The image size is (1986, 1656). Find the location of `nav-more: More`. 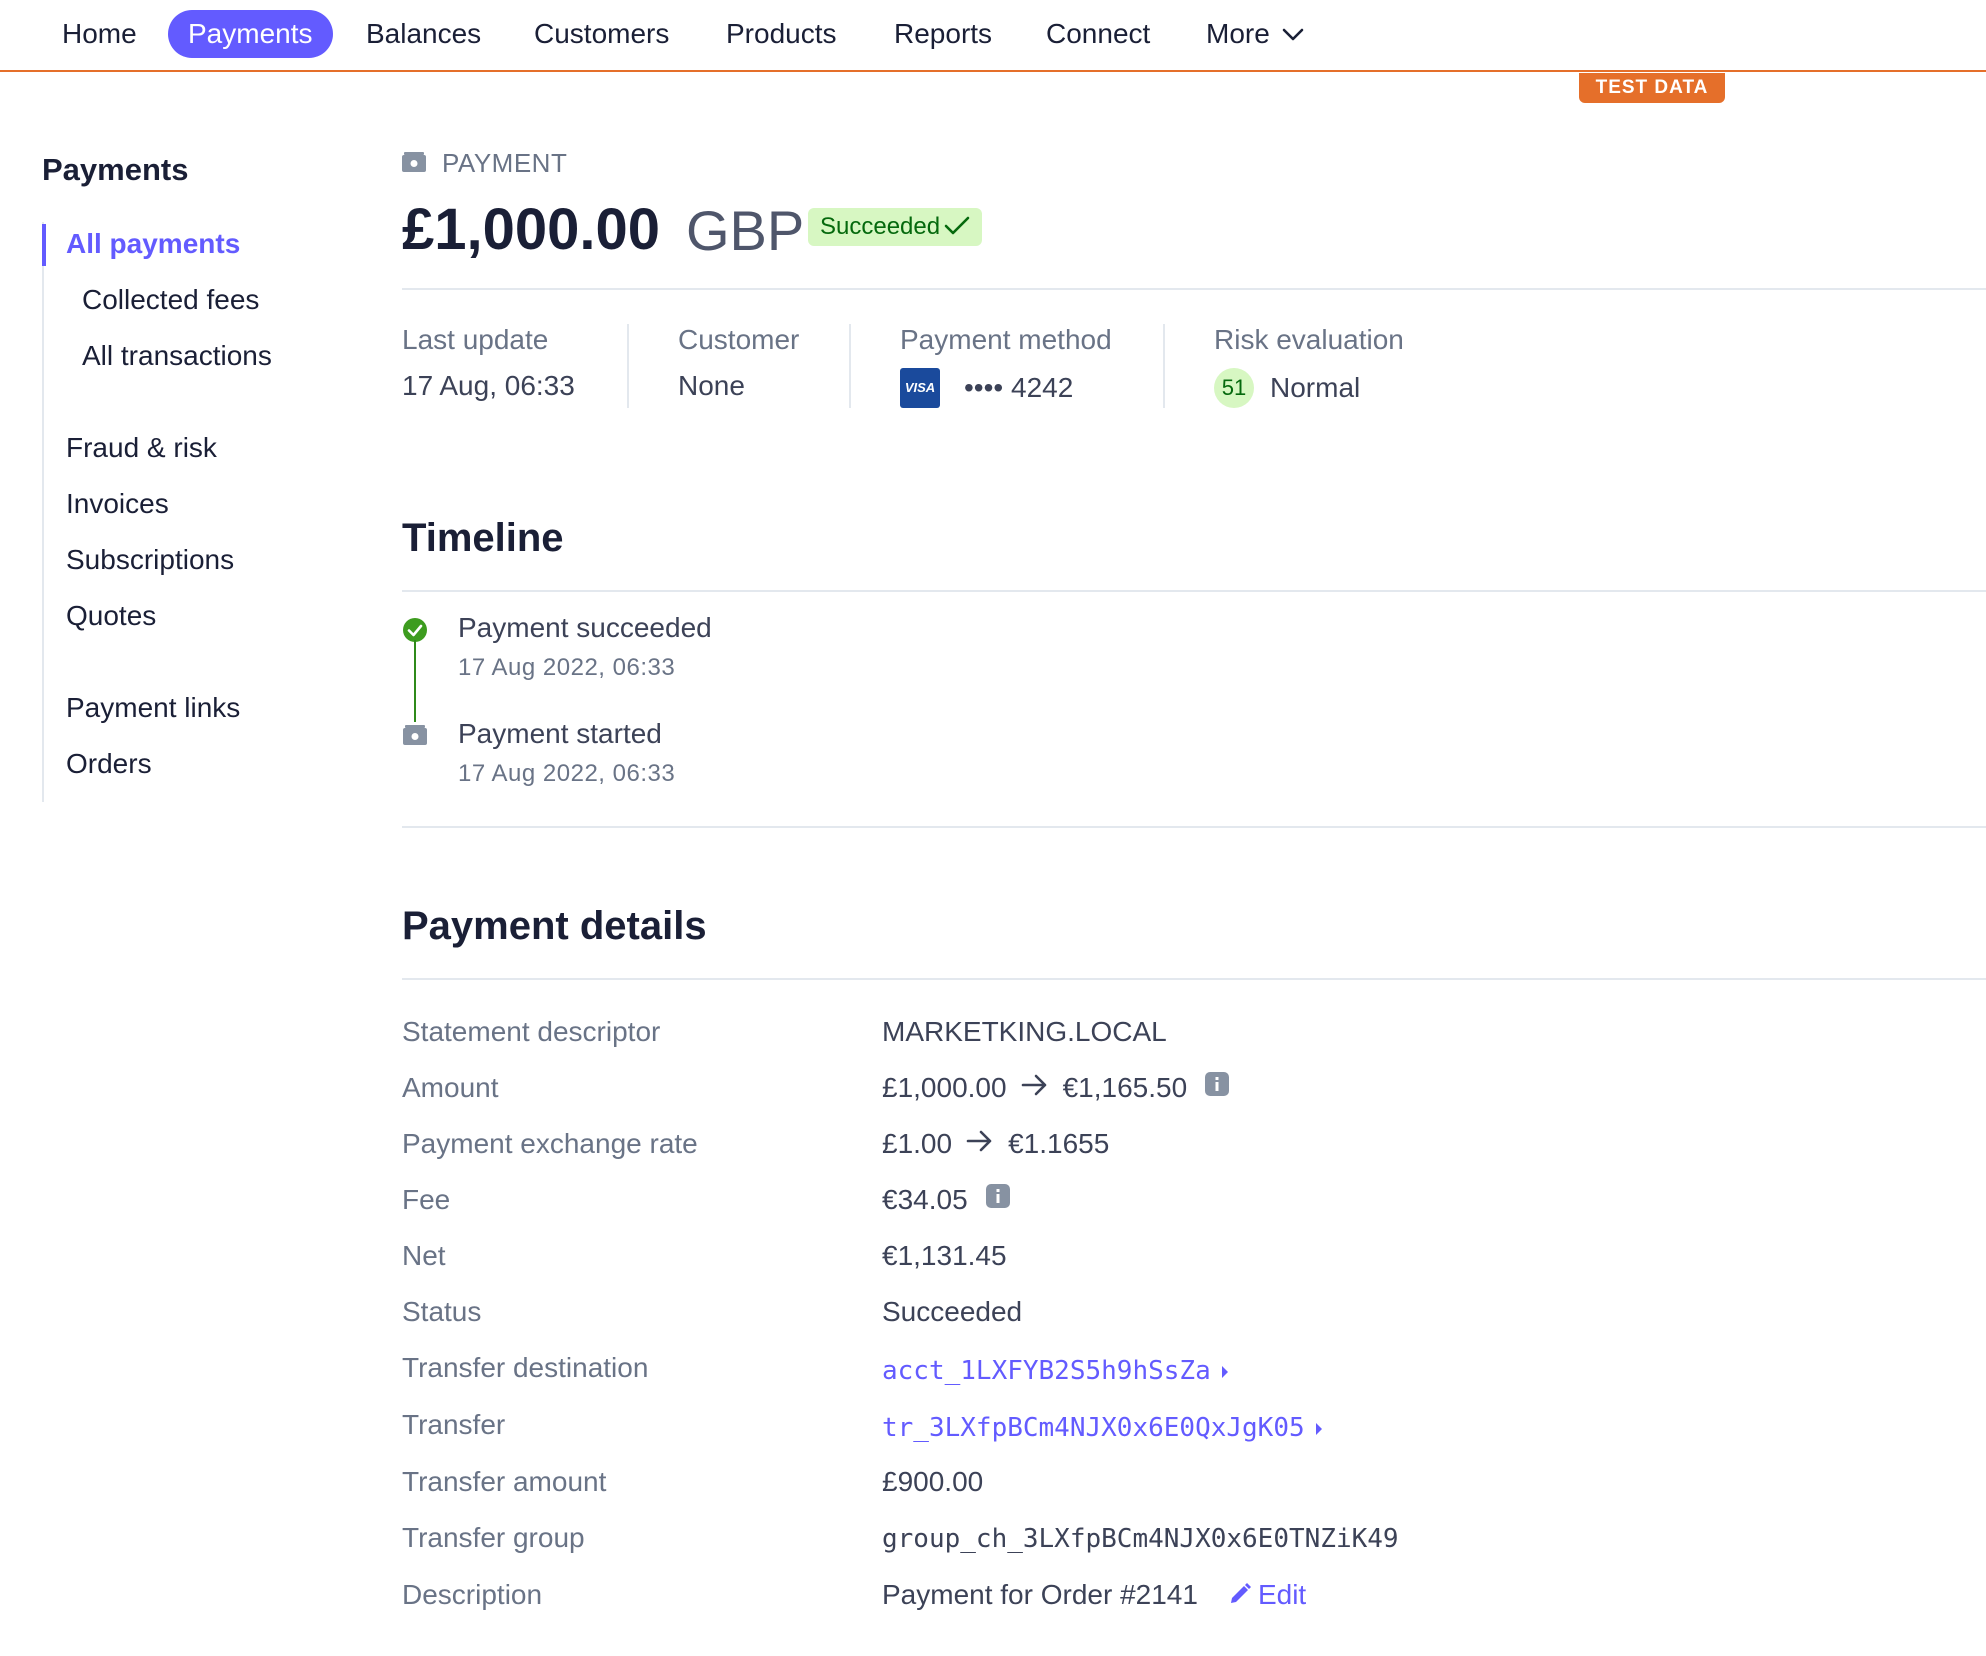

nav-more: More is located at coordinates (1255, 34).